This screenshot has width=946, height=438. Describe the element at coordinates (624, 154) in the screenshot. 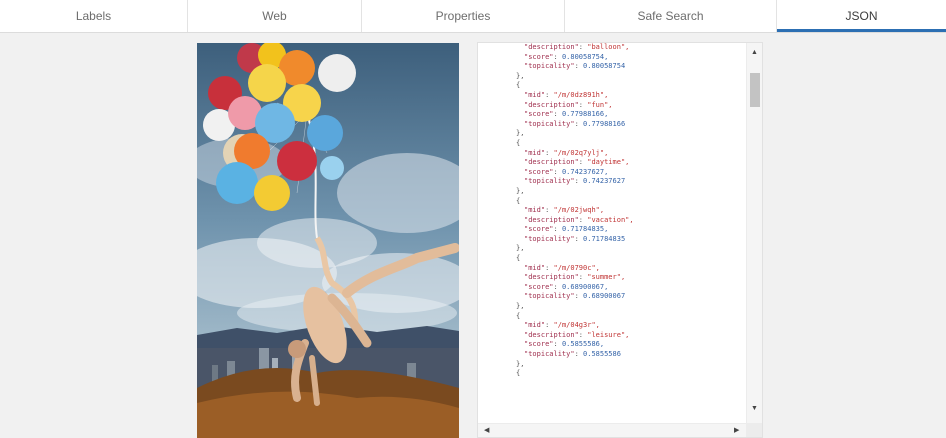

I see `json-line: "mid": "/m/02q7ylj",` at that location.